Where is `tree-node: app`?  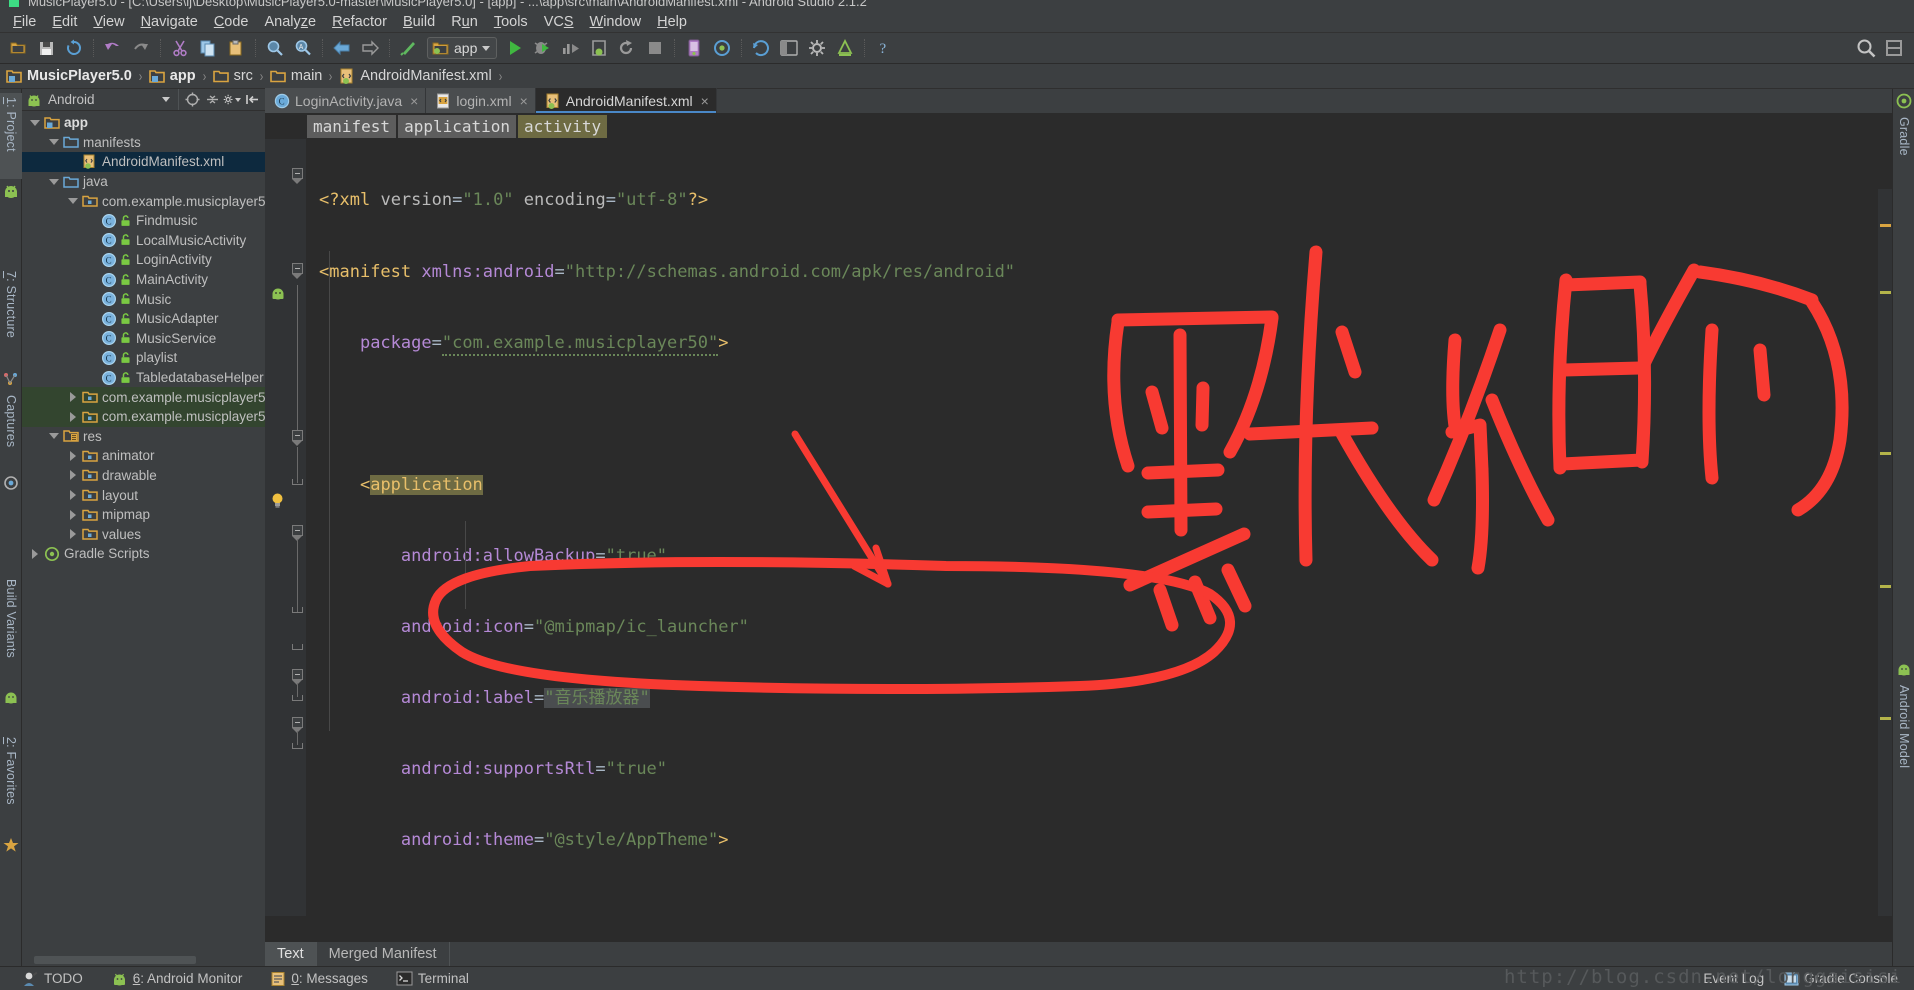
tree-node: app is located at coordinates (143, 123).